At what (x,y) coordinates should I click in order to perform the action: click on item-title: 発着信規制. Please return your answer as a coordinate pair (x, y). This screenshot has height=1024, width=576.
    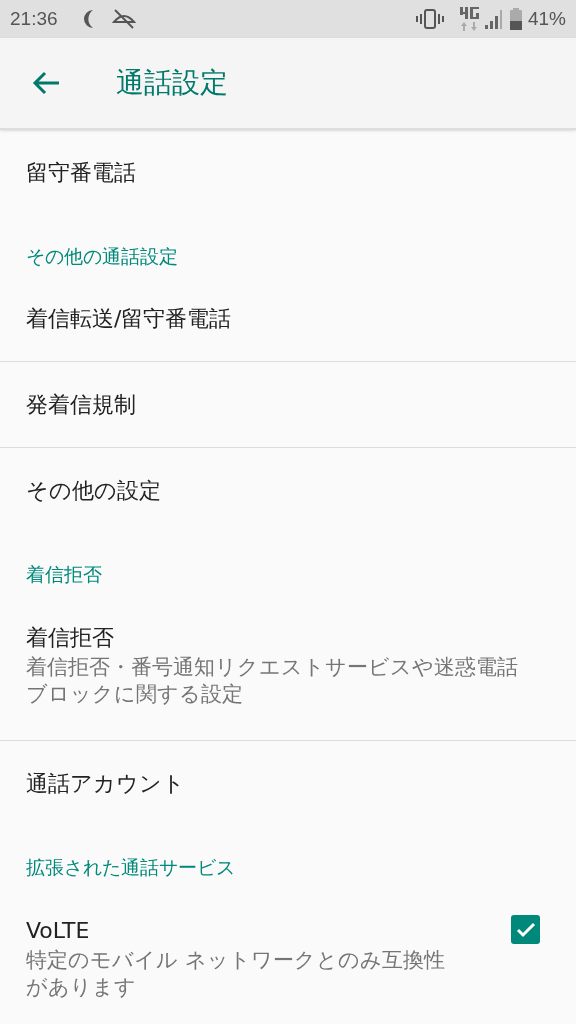
    Looking at the image, I should click on (81, 404).